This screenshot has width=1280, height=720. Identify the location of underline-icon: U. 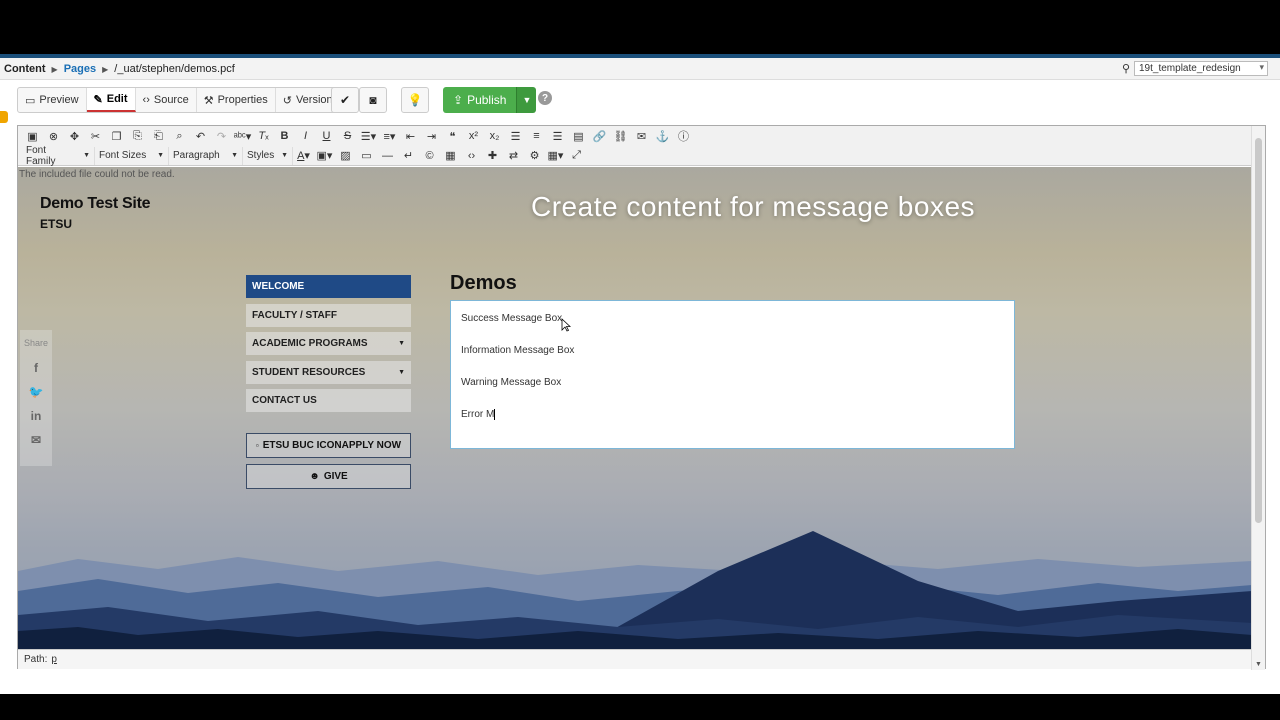
(326, 136).